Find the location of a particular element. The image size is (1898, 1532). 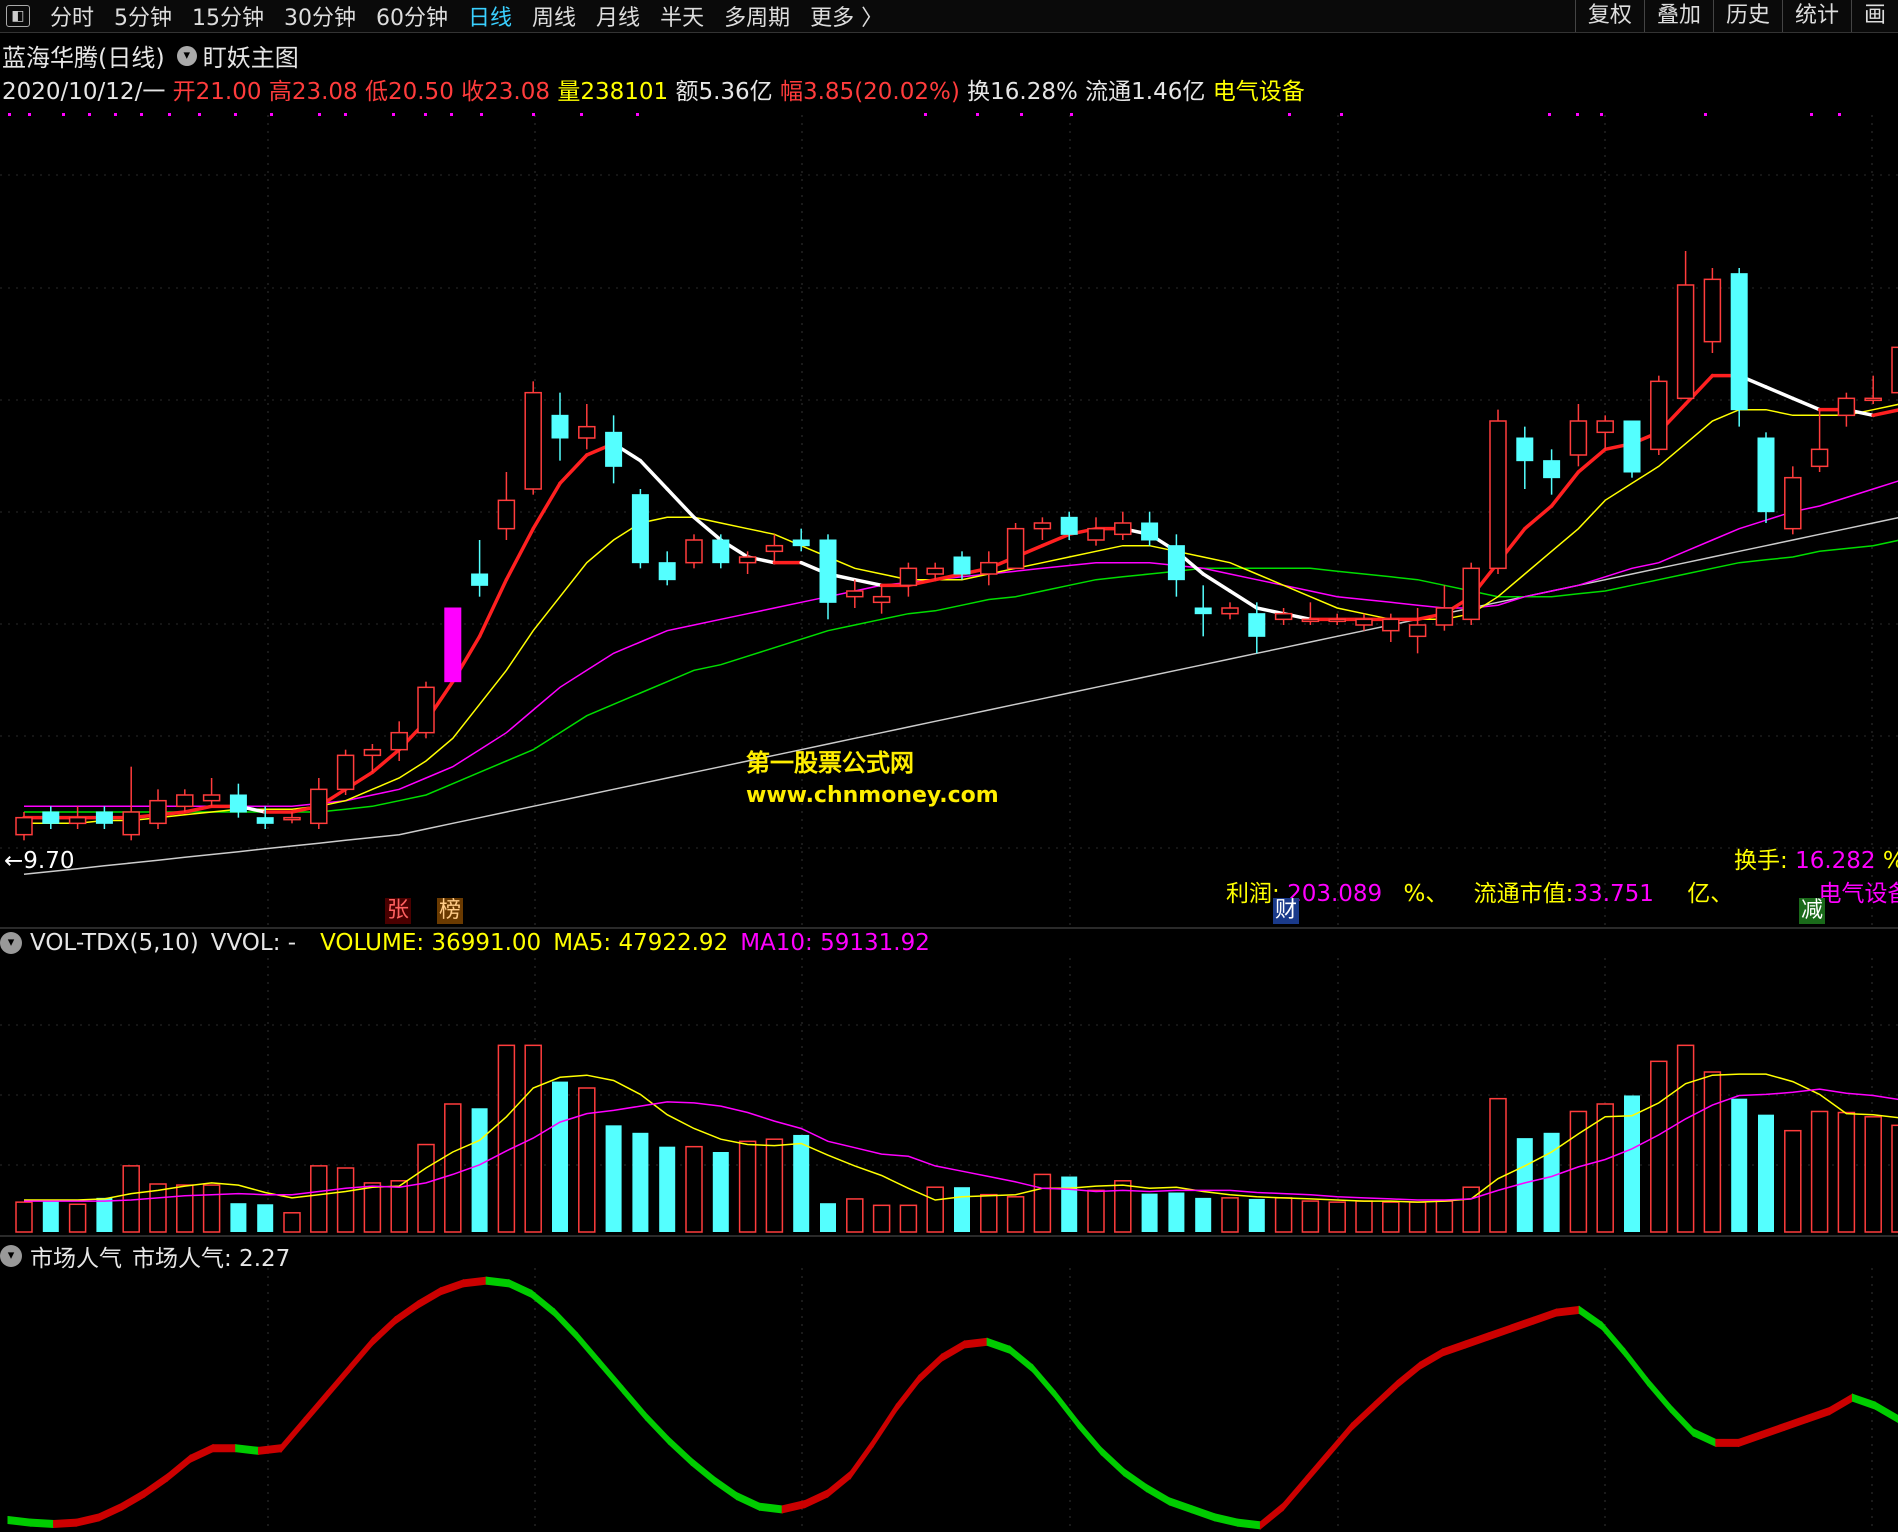

fundamental-info: 利润: 203.089 %、 流通市值:33.751 亿、 电气设备 is located at coordinates (1562, 891).